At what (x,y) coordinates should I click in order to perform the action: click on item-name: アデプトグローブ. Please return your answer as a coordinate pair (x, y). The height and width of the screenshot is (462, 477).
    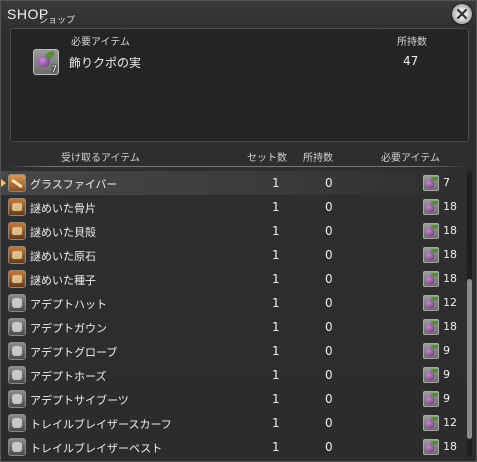
    Looking at the image, I should click on (74, 352).